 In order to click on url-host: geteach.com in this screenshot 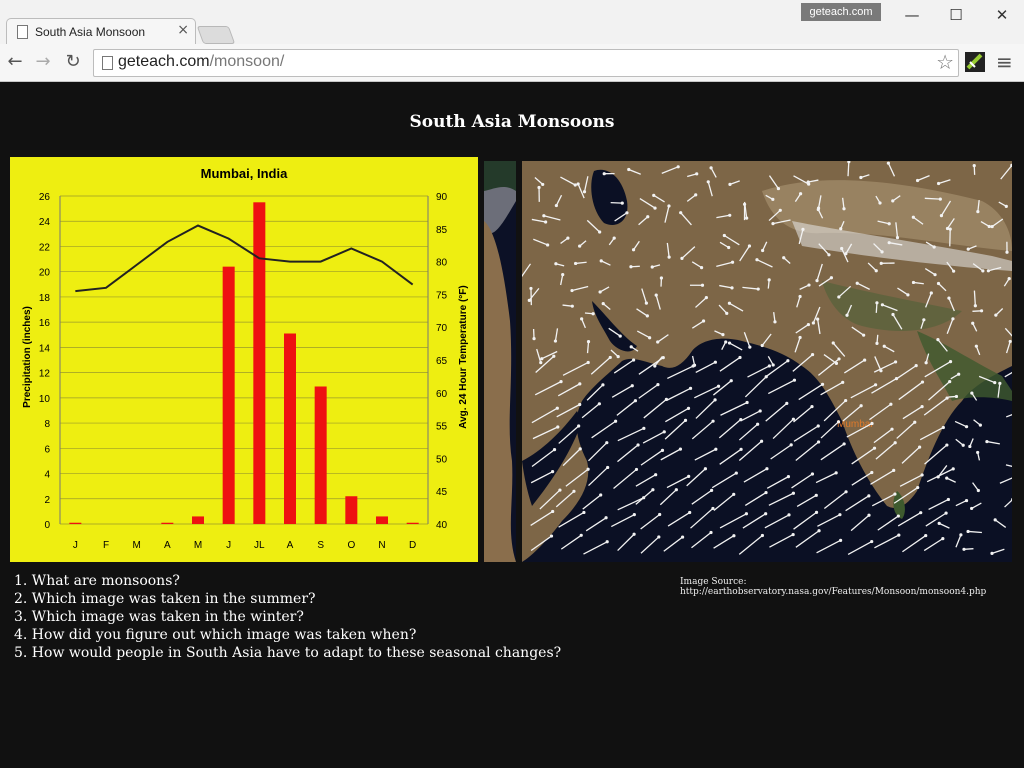, I will do `click(164, 61)`.